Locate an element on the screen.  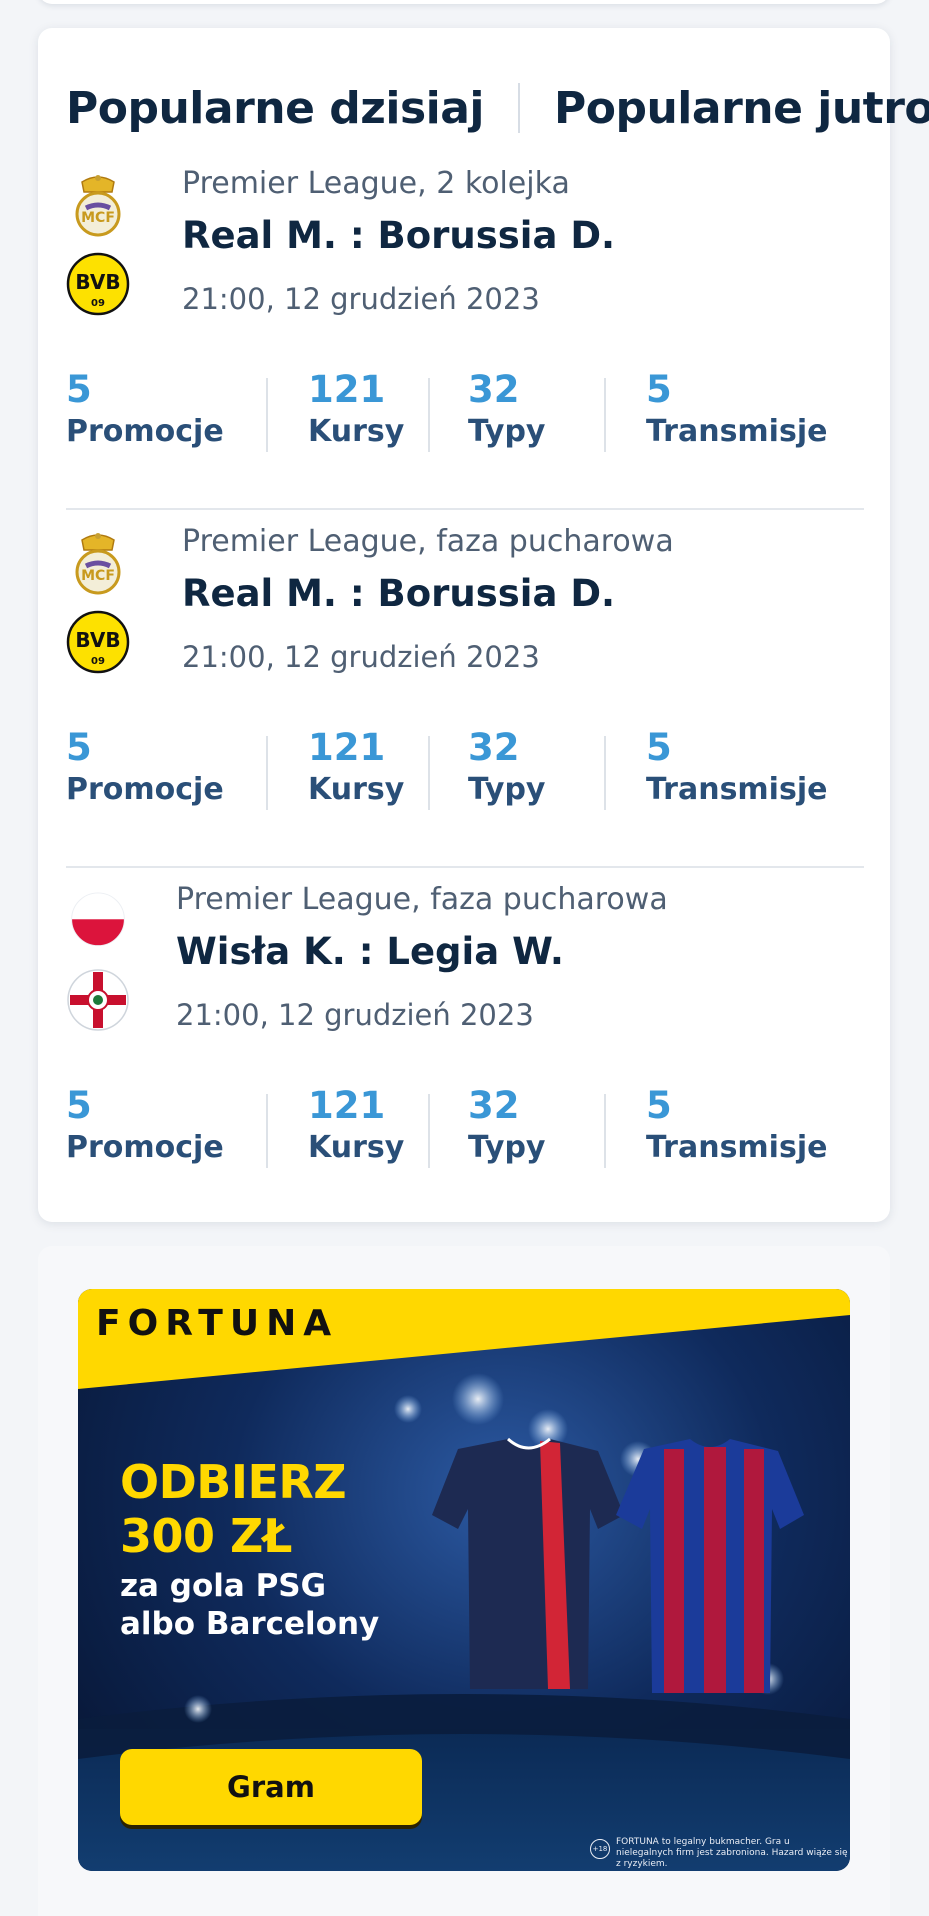
gram-button: Gram is located at coordinates (271, 1787).